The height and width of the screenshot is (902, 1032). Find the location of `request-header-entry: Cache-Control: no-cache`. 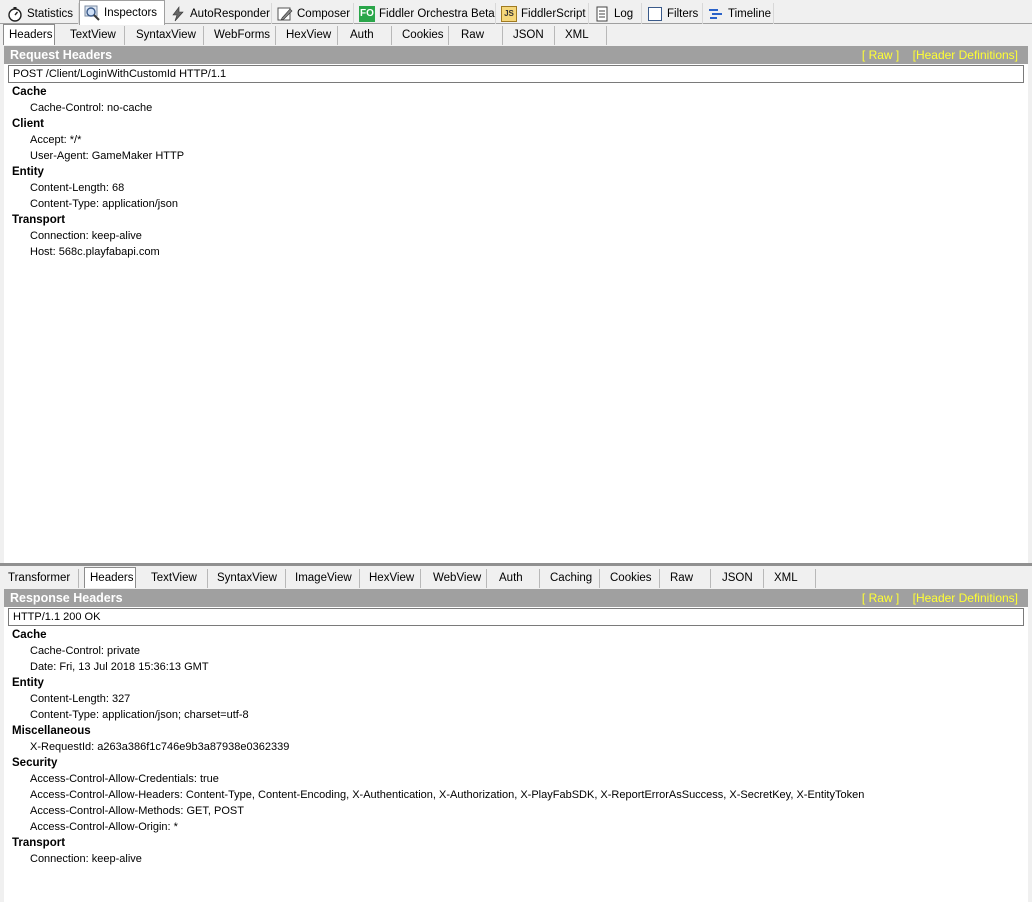

request-header-entry: Cache-Control: no-cache is located at coordinates (520, 108).